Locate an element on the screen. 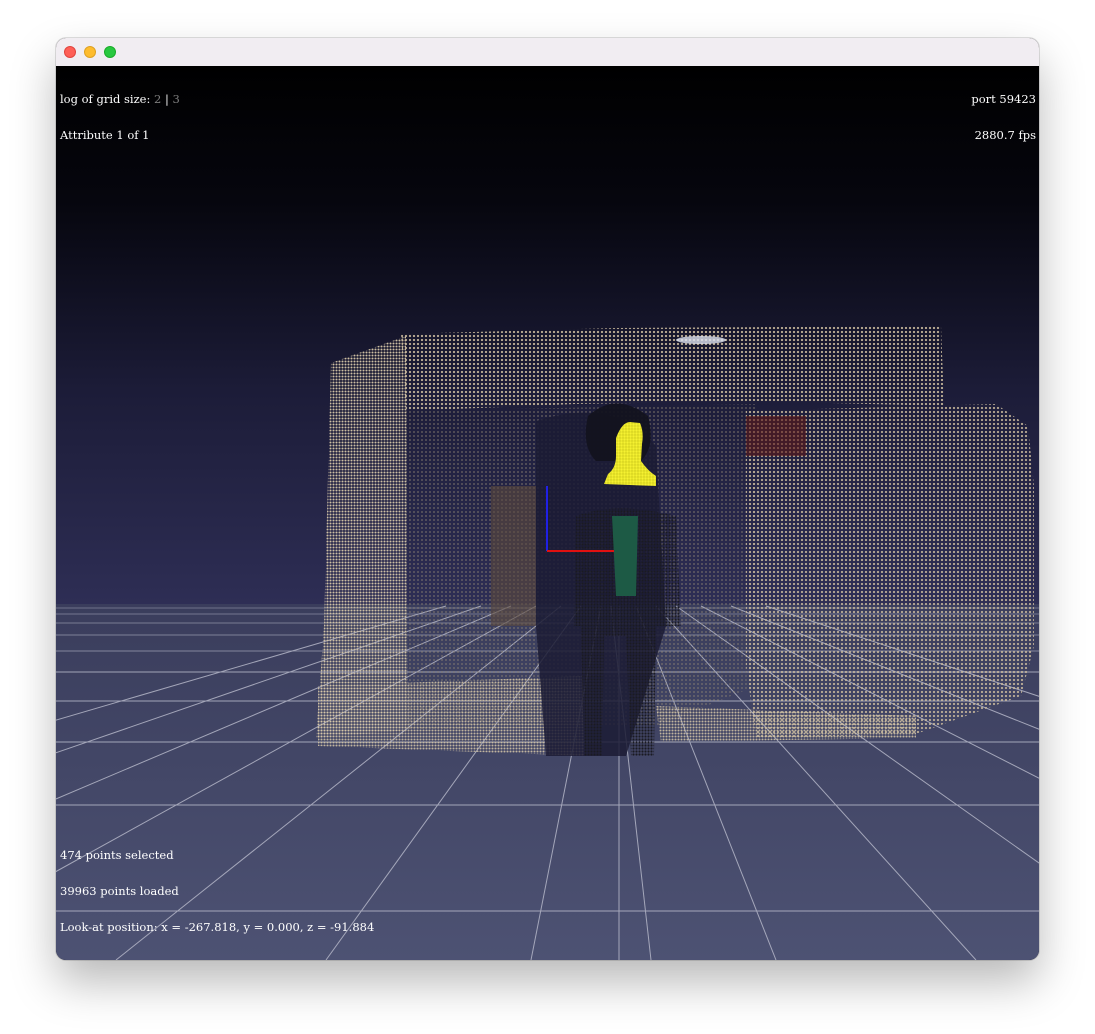 The image size is (1095, 1034). point-cloud-light is located at coordinates (701, 340).